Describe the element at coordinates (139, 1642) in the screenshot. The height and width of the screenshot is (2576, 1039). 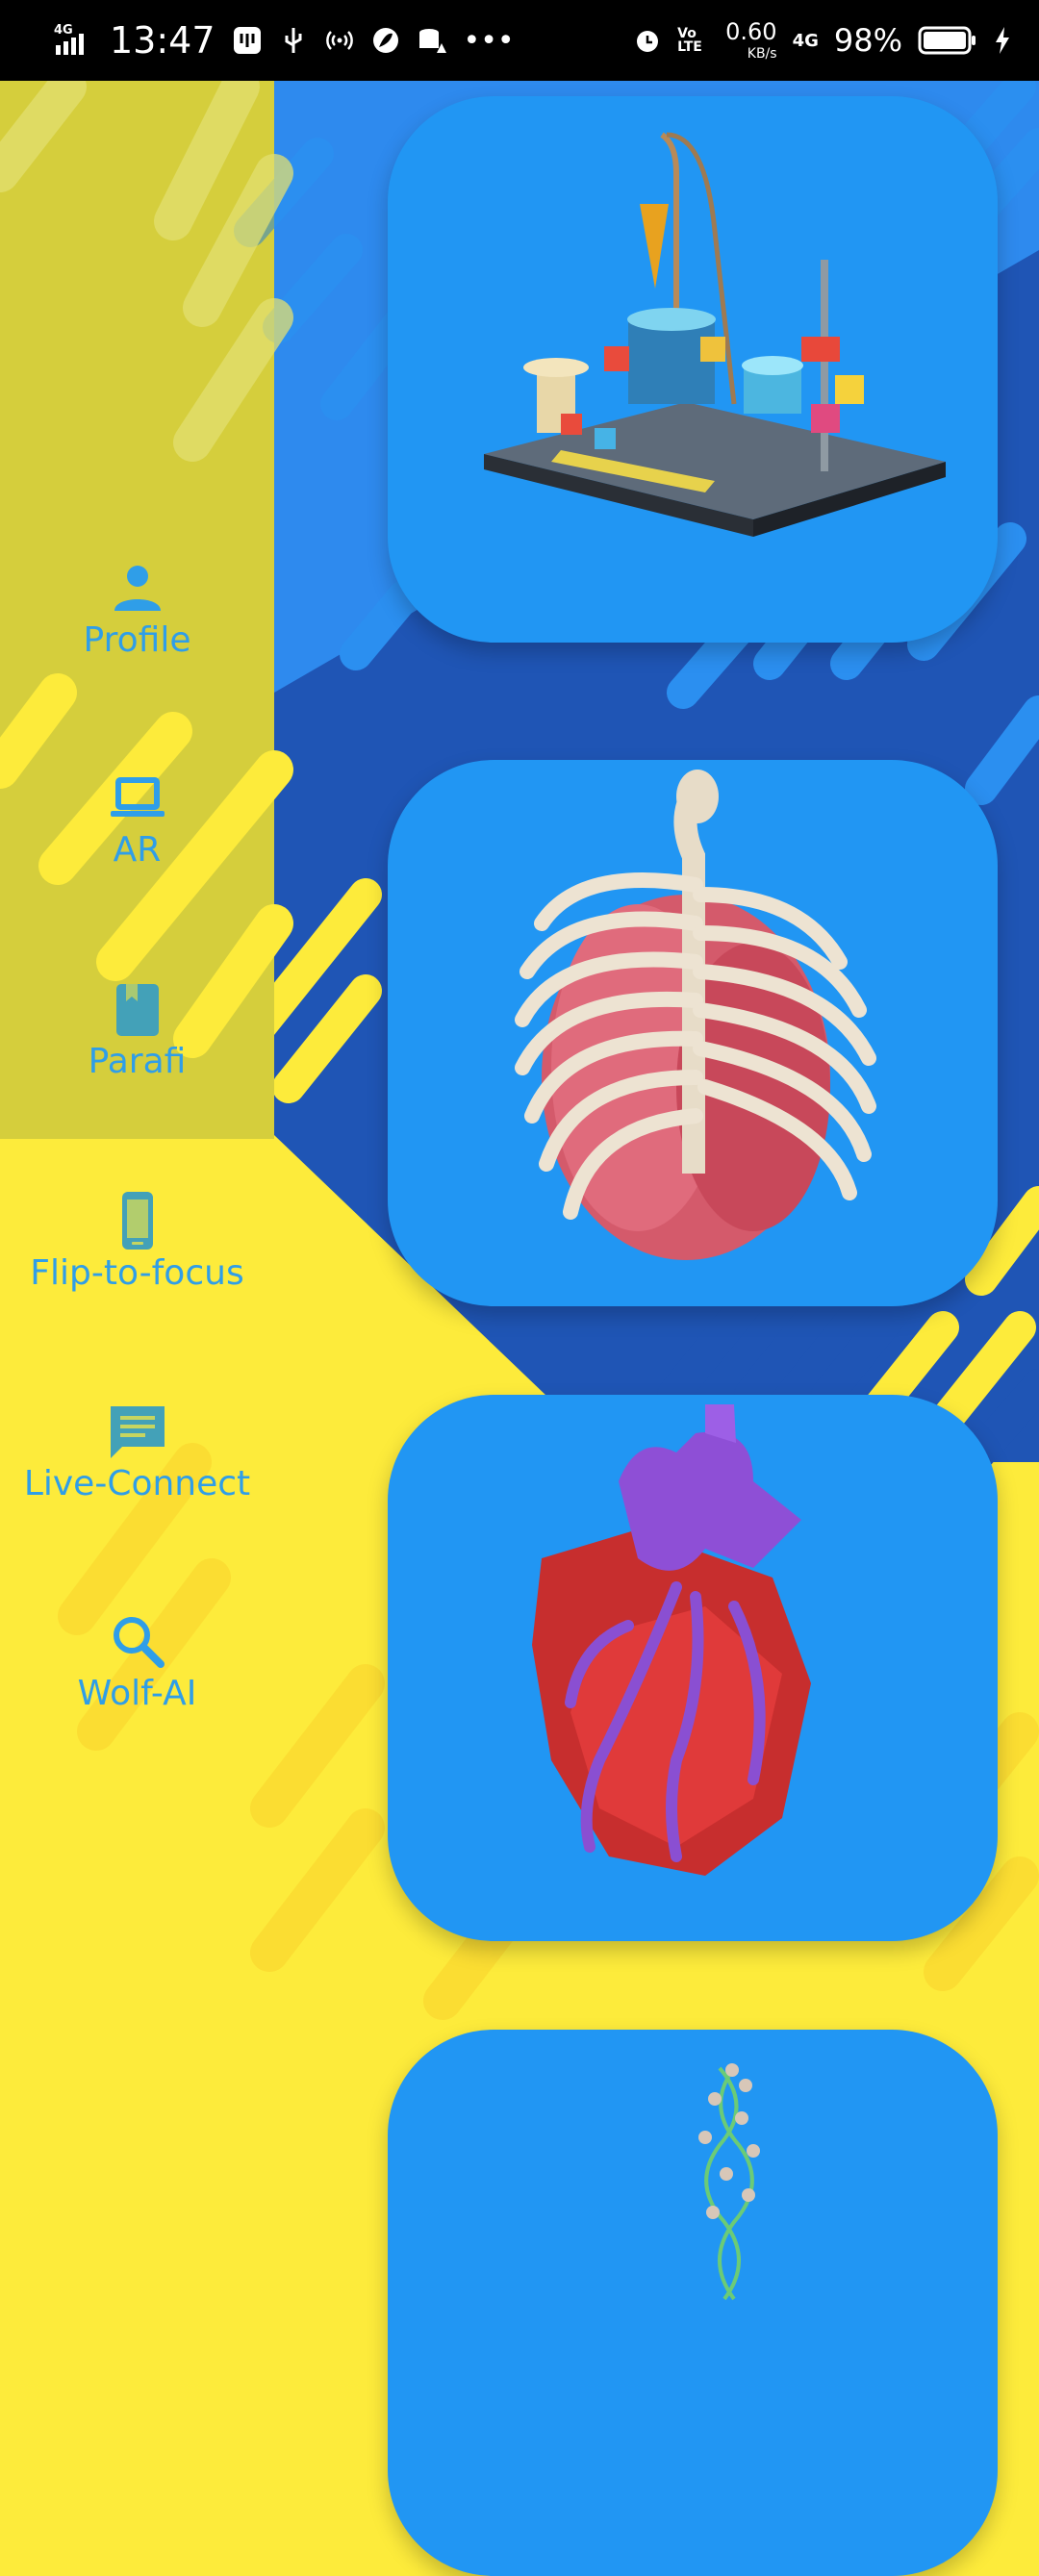
I see `search-icon` at that location.